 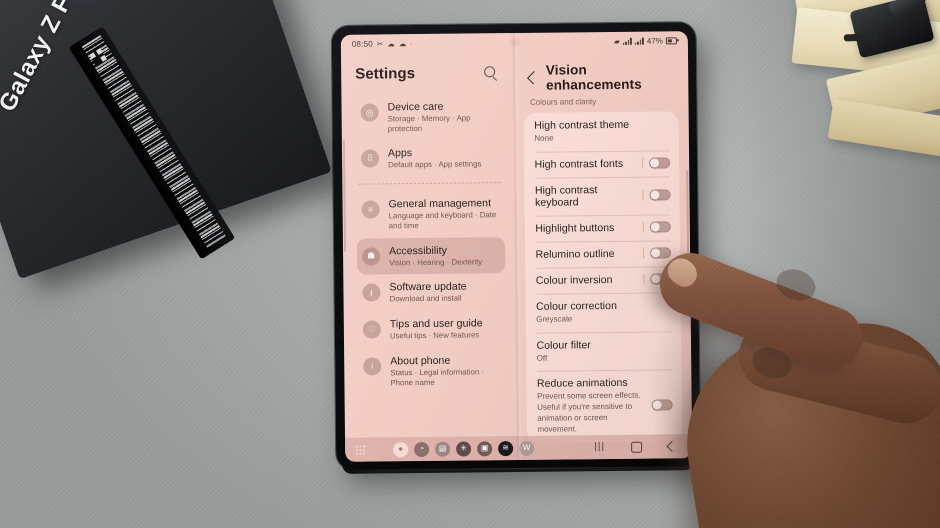 I want to click on sidebar-item-subtitle: Storage · Memory · App protection, so click(x=429, y=123).